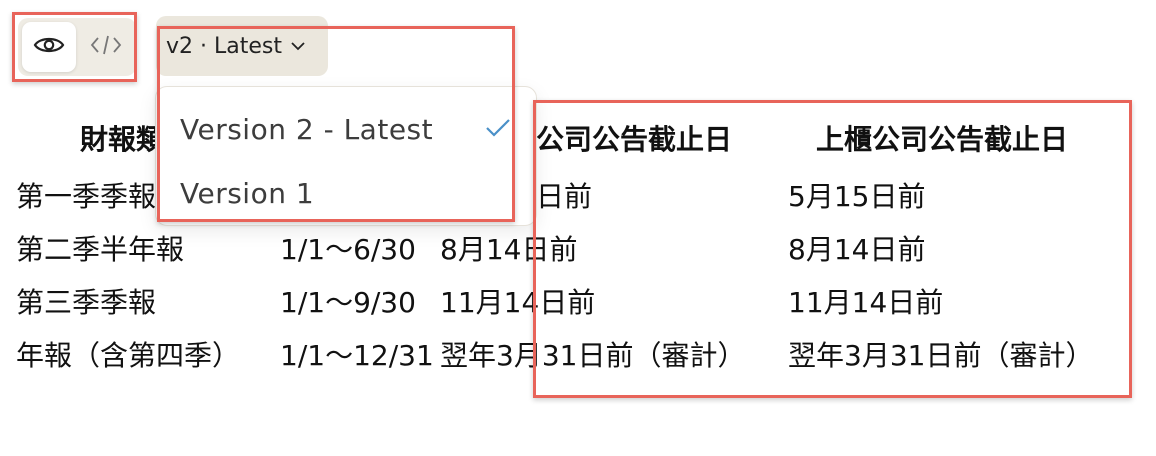 This screenshot has height=456, width=1156. I want to click on dropdown-item-label: Version 1, so click(247, 193).